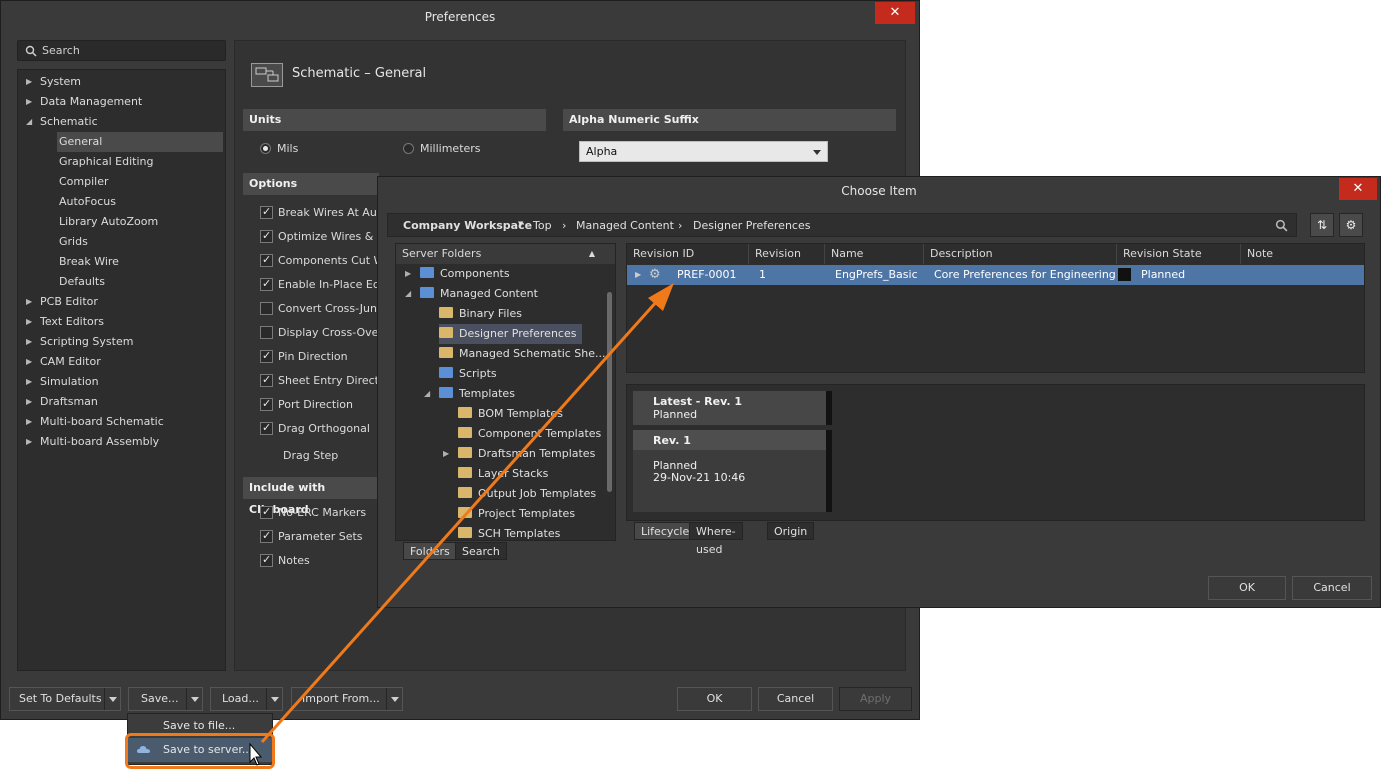 The image size is (1381, 772). I want to click on tree-item: ▶ System, so click(121, 82).